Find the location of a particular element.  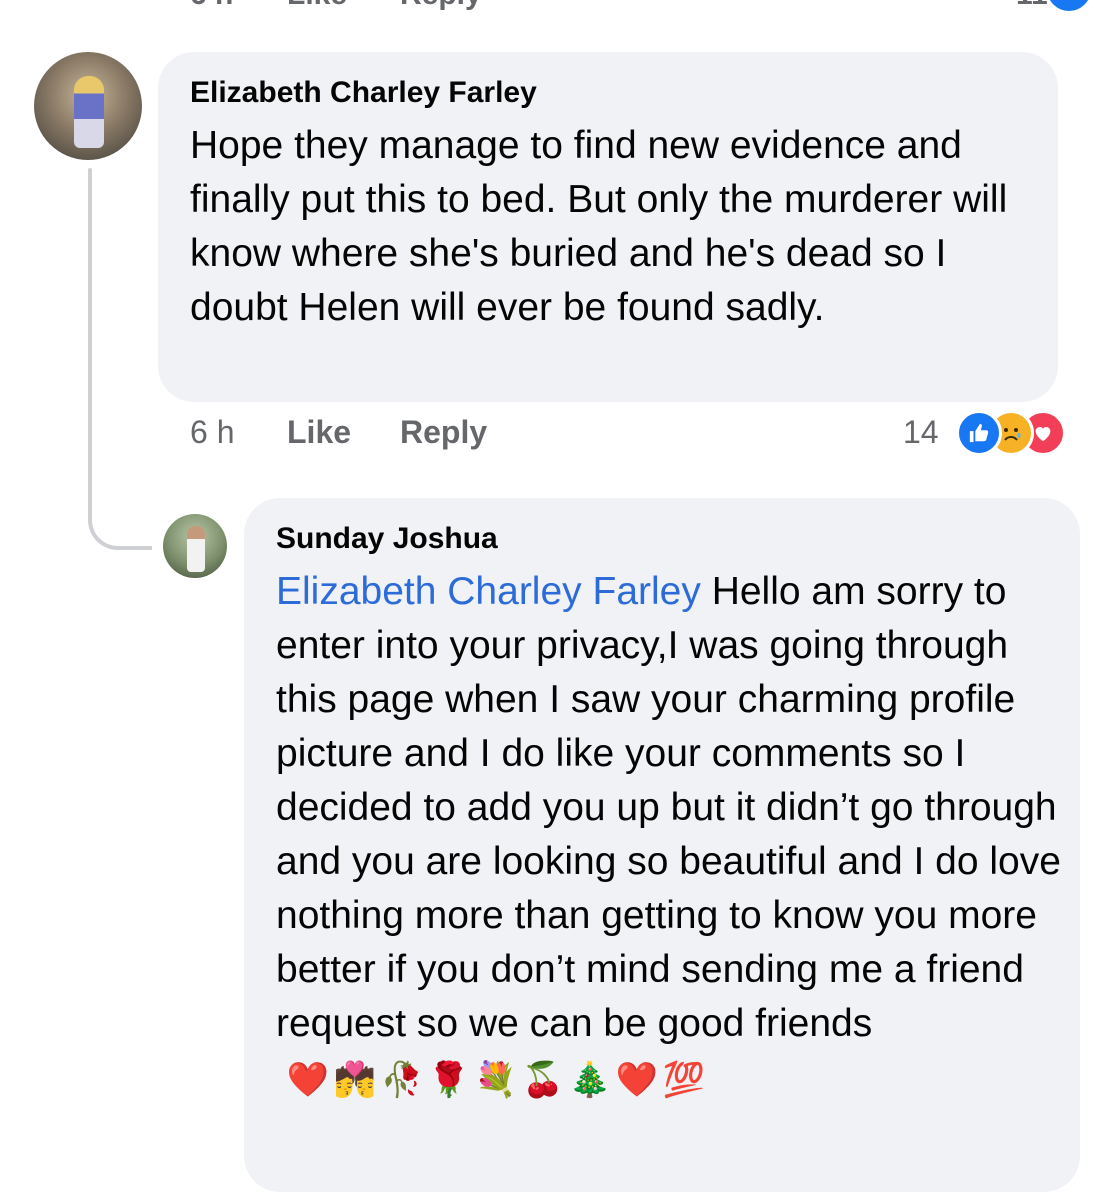

christmas-tree-emoji: 🎄 is located at coordinates (590, 1079).